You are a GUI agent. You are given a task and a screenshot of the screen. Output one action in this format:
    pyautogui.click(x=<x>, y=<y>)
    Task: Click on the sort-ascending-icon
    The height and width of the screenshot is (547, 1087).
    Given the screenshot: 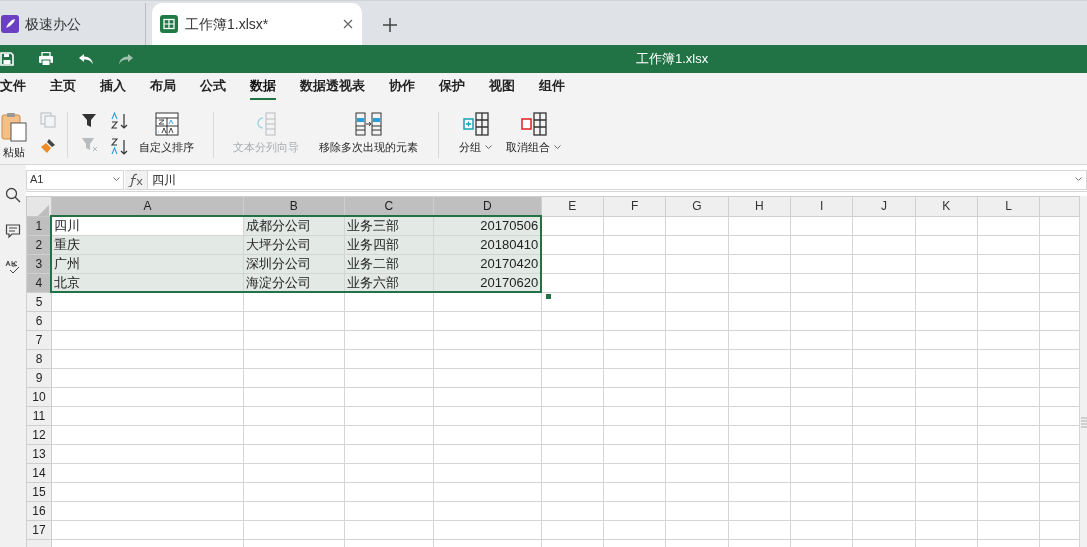 What is the action you would take?
    pyautogui.click(x=120, y=121)
    